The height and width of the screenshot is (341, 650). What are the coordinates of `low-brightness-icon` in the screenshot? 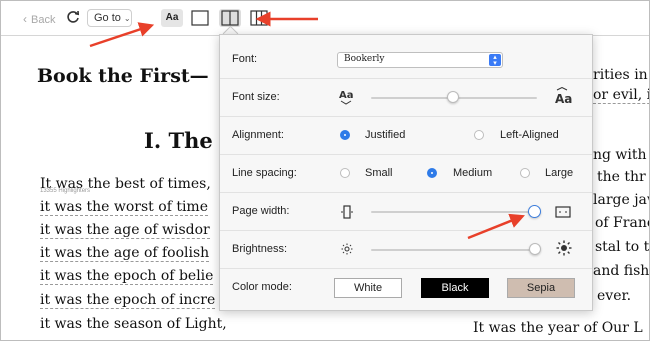 It's located at (347, 249).